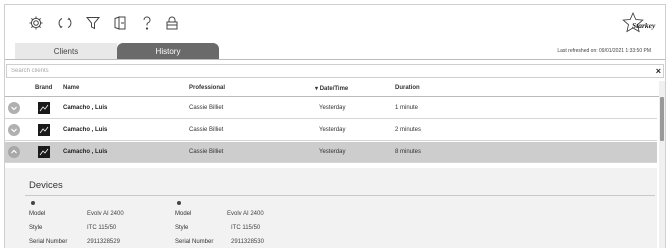 Image resolution: width=670 pixels, height=248 pixels. I want to click on tab-history: History, so click(168, 51).